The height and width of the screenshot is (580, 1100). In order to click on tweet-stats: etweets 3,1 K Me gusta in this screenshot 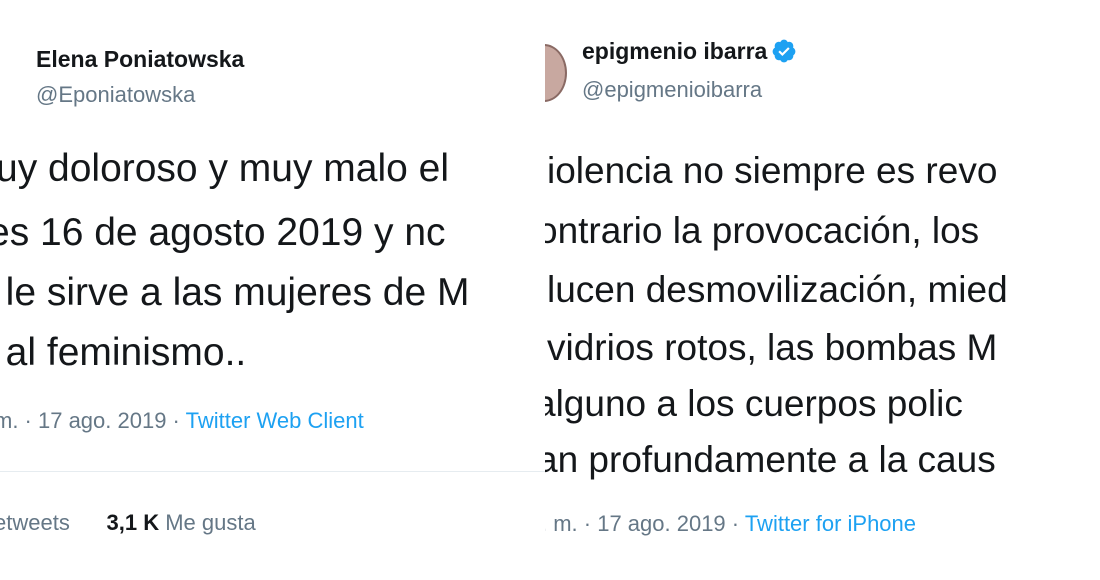, I will do `click(128, 523)`.